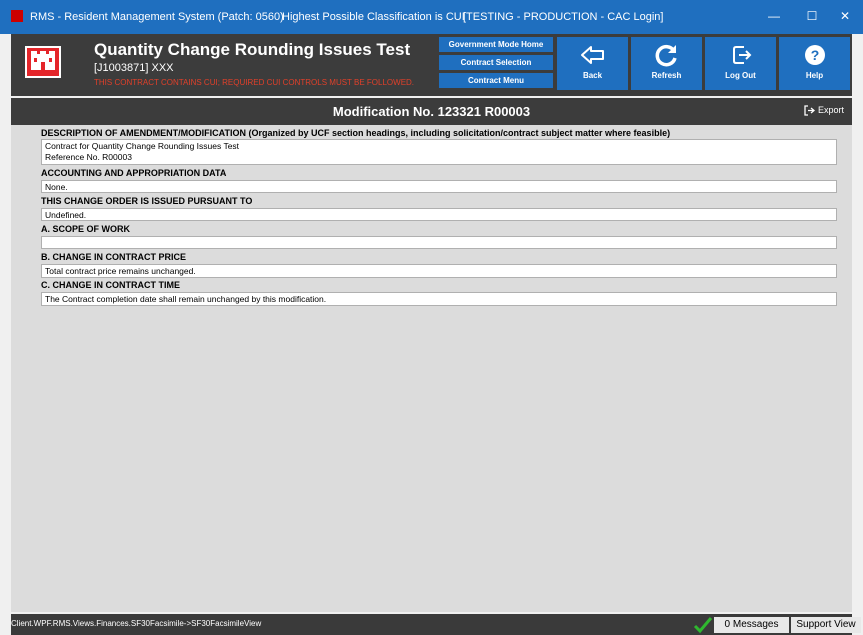 This screenshot has height=635, width=863. Describe the element at coordinates (812, 16) in the screenshot. I see `maximize-button: ☐` at that location.